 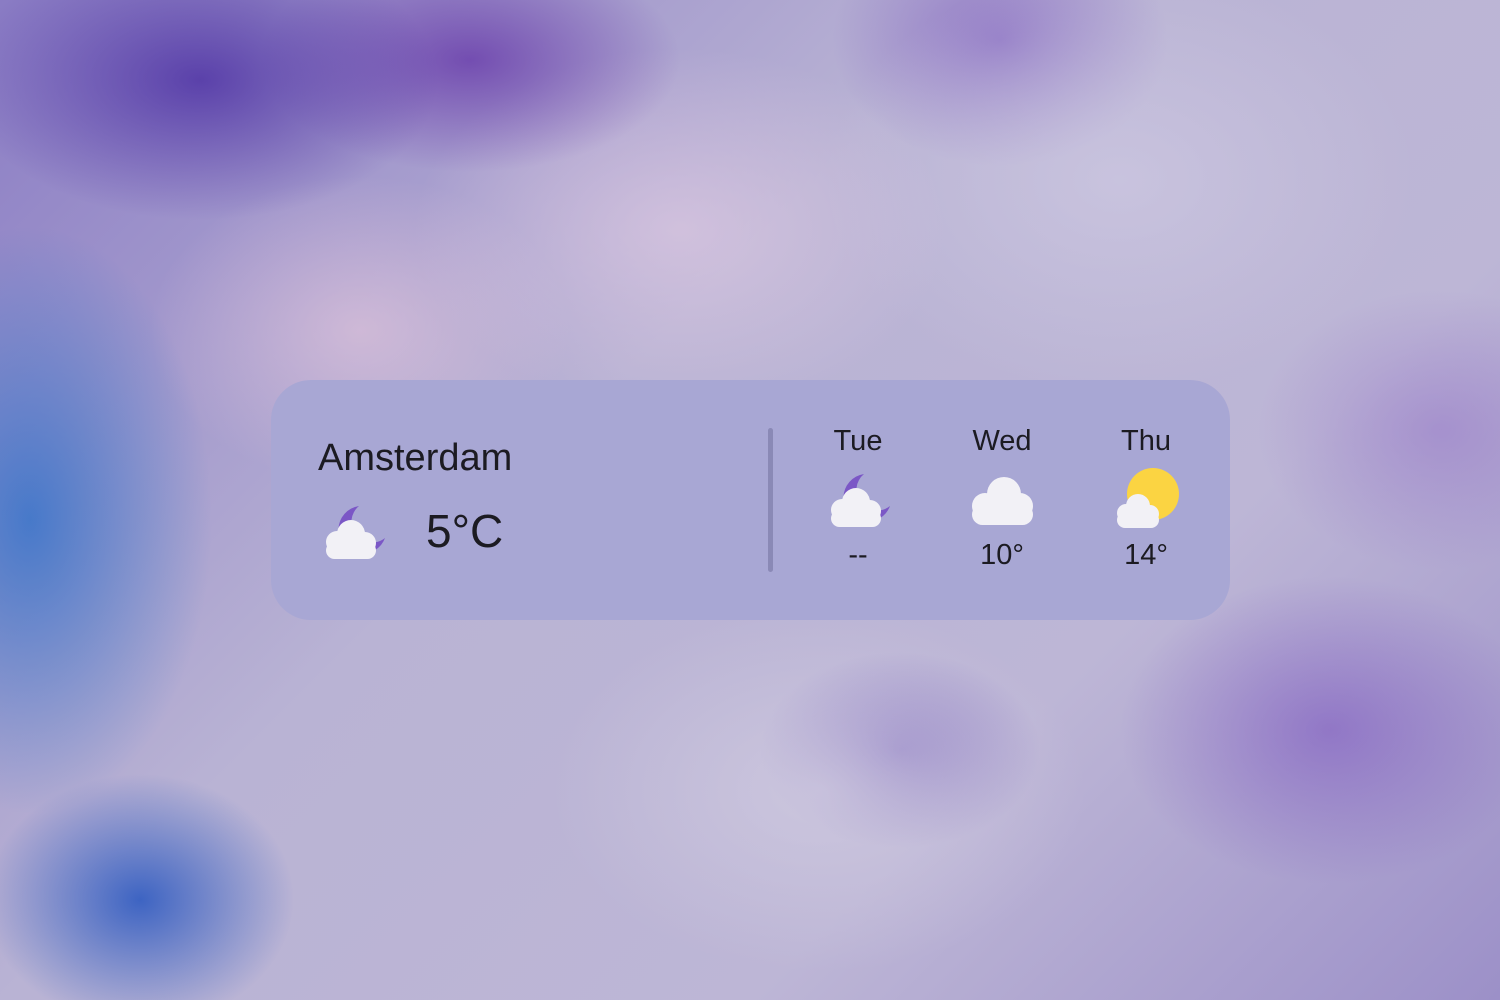 What do you see at coordinates (858, 441) in the screenshot?
I see `forecast-day-label: Tue` at bounding box center [858, 441].